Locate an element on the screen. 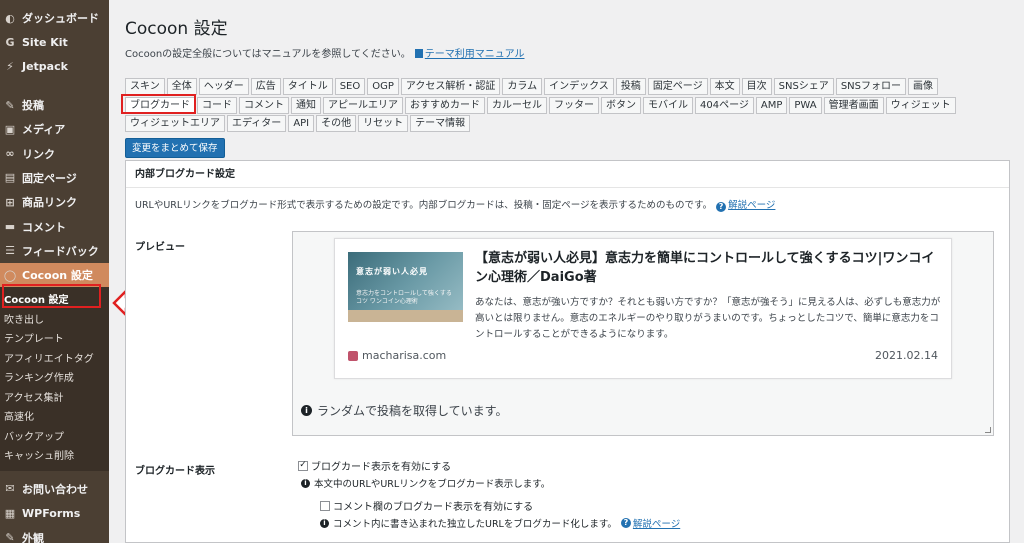 The width and height of the screenshot is (1024, 543). tab-1-3: 通知 is located at coordinates (306, 105).